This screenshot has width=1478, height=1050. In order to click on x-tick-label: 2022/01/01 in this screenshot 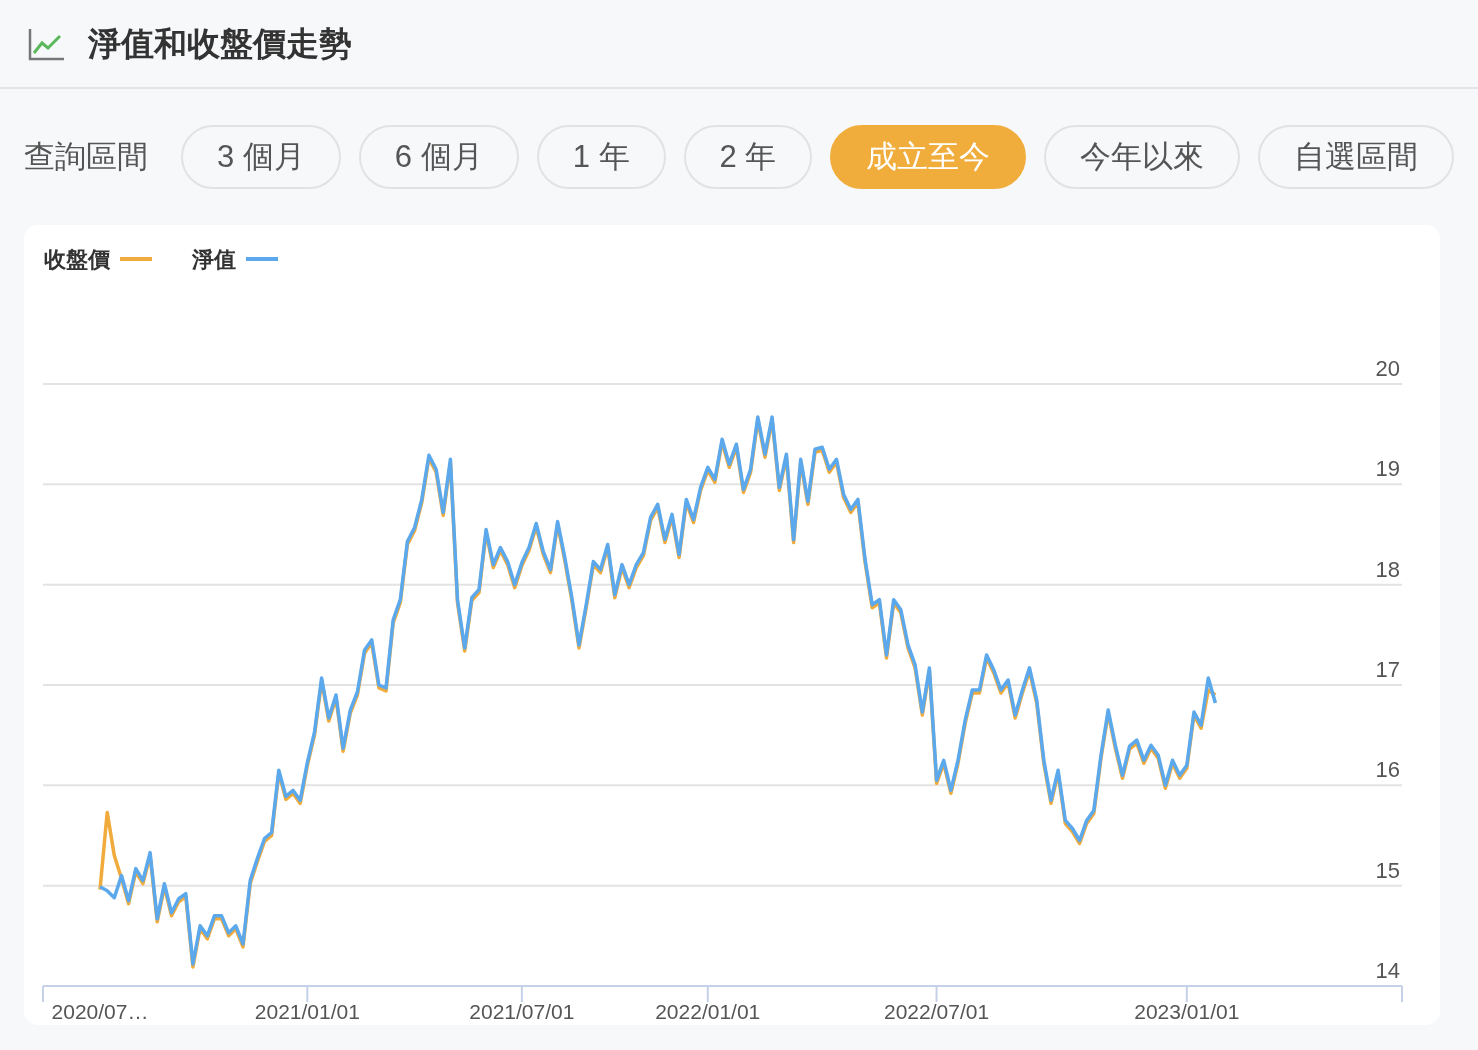, I will do `click(708, 1011)`.